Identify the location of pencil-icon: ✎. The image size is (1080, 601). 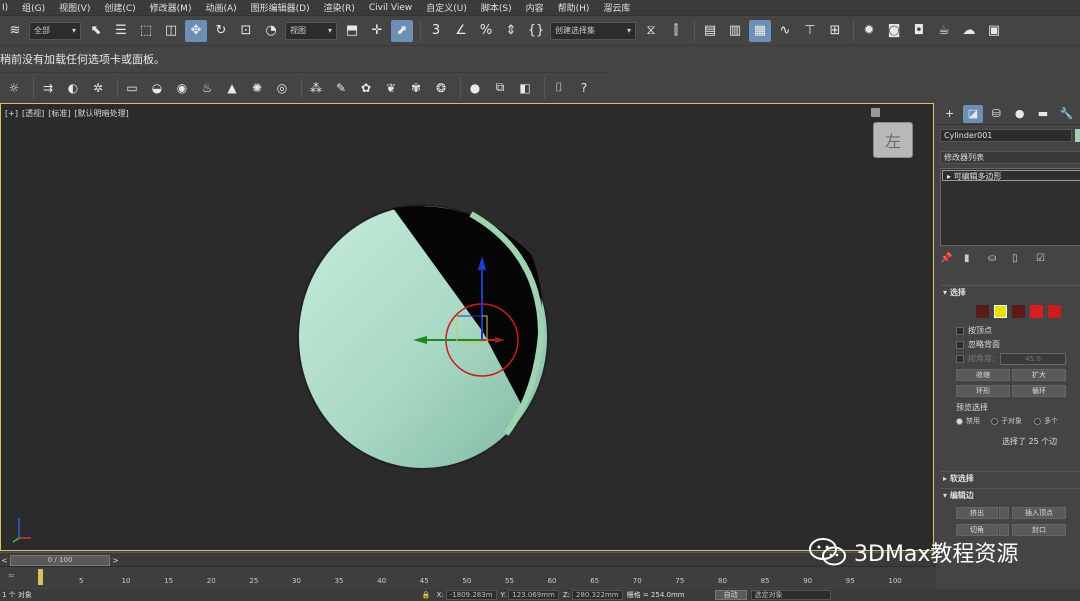
(341, 88).